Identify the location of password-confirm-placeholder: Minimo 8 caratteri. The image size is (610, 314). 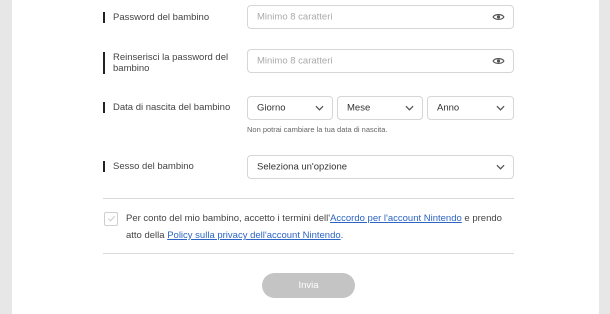
(295, 61).